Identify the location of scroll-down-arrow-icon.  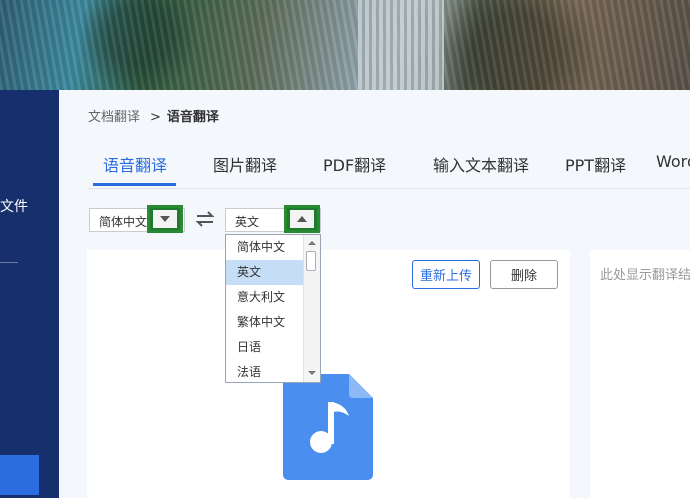
(312, 373).